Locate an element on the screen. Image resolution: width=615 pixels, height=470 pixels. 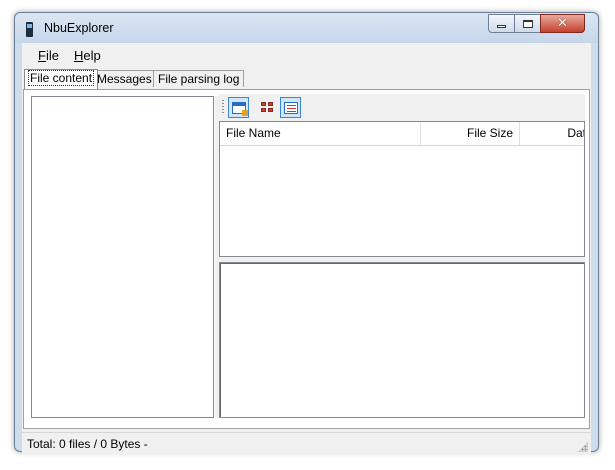
column-header-file-name: File Name is located at coordinates (320, 133).